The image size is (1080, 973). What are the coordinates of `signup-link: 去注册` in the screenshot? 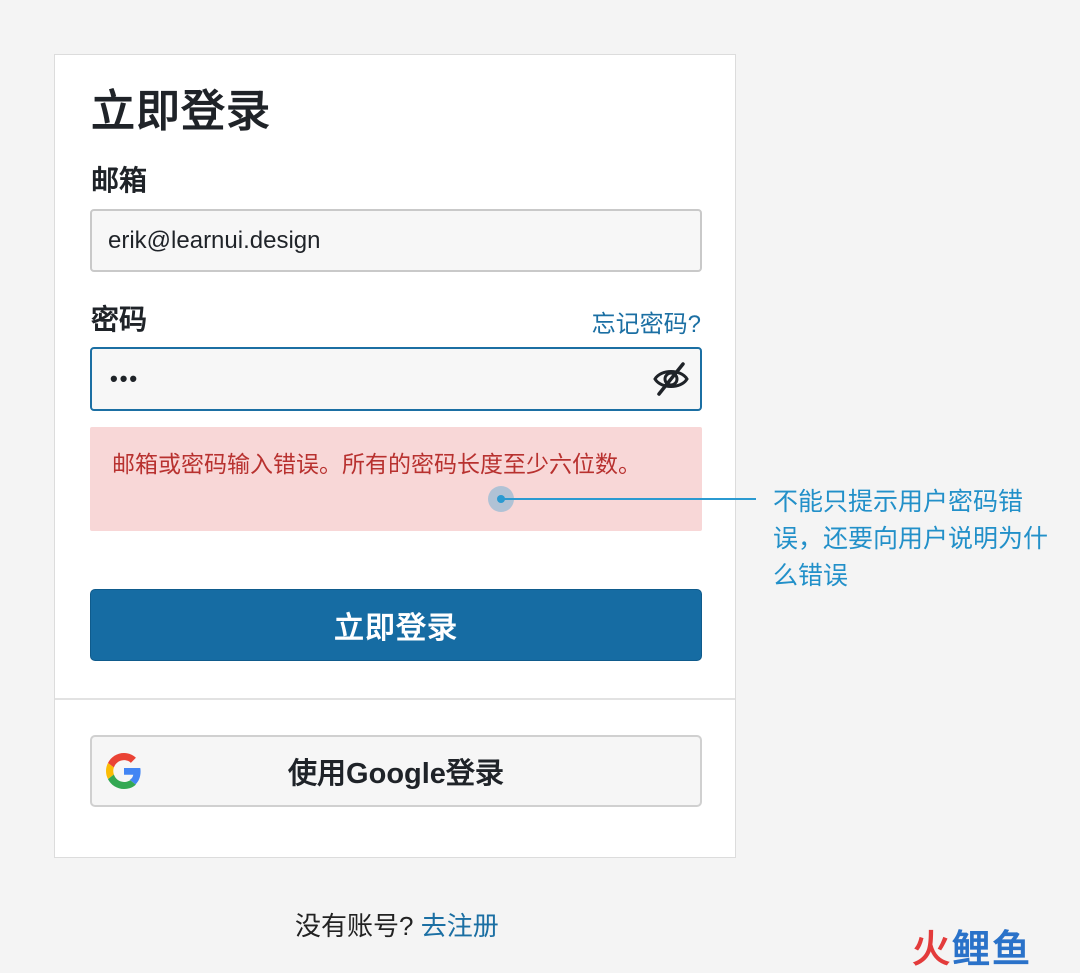 It's located at (460, 926).